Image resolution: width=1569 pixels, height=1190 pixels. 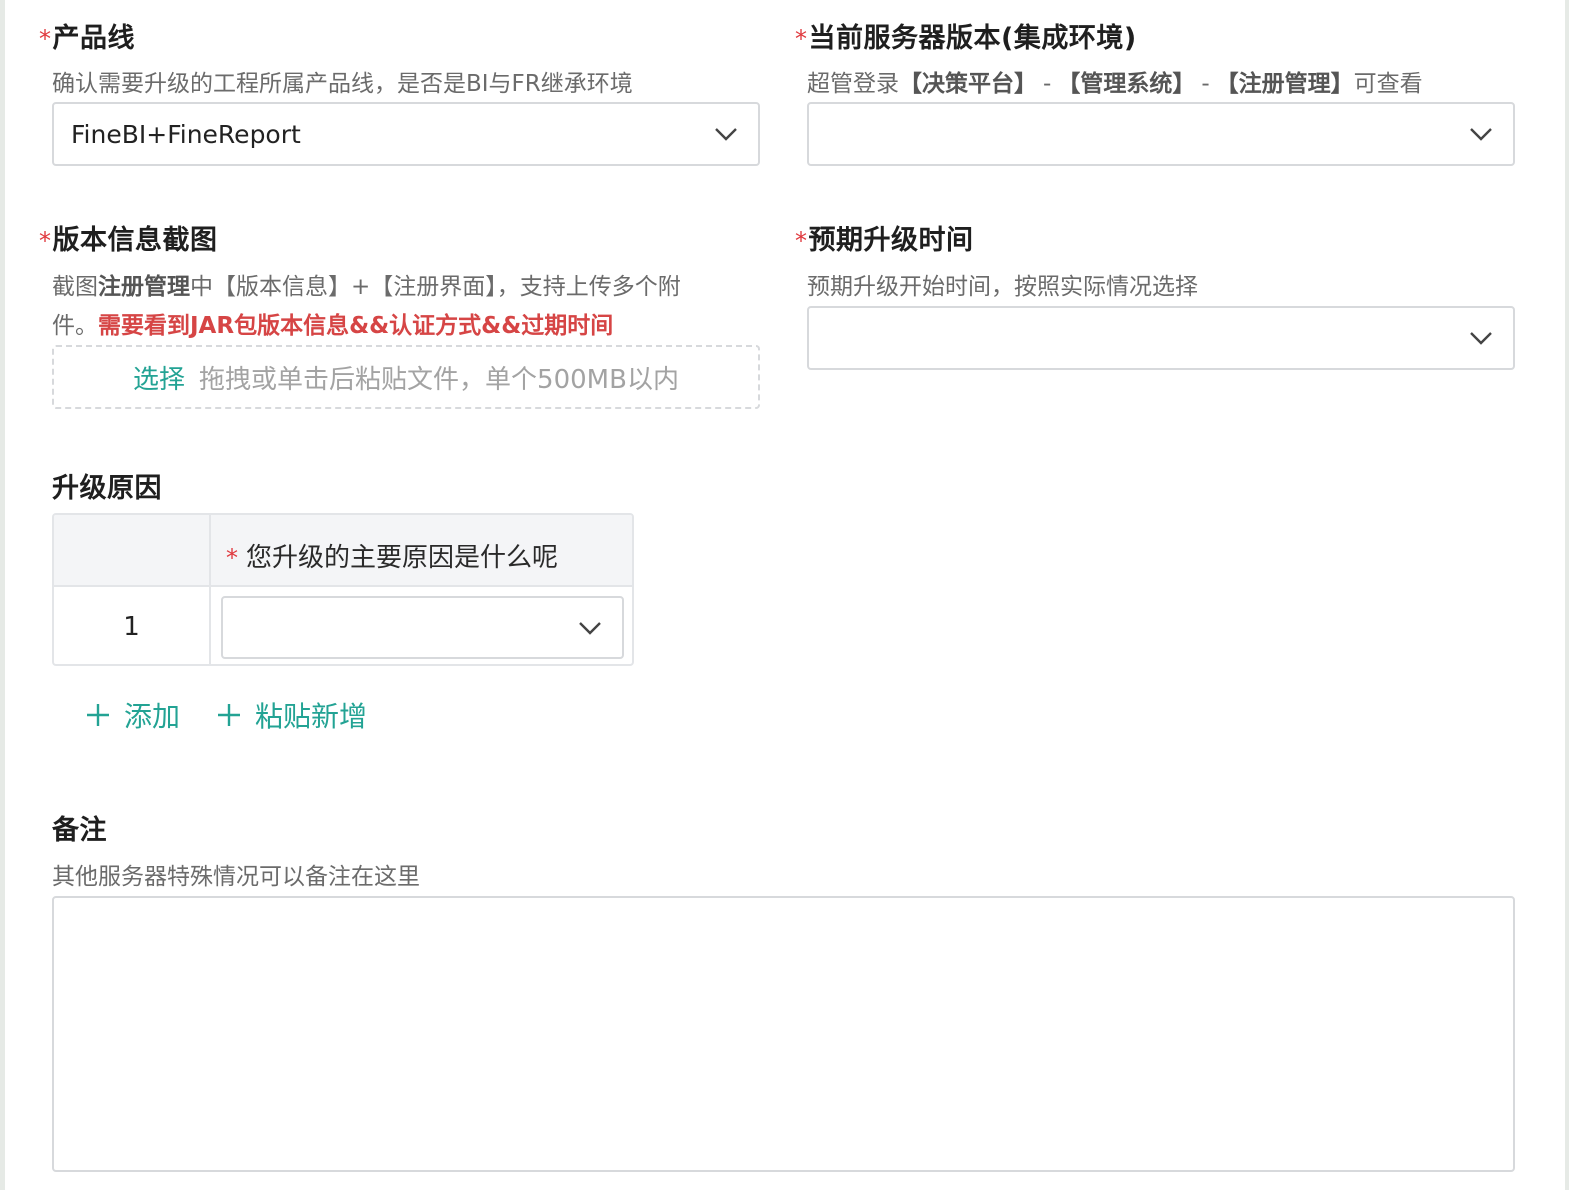 I want to click on product-line-label-text: 产品线, so click(x=93, y=38).